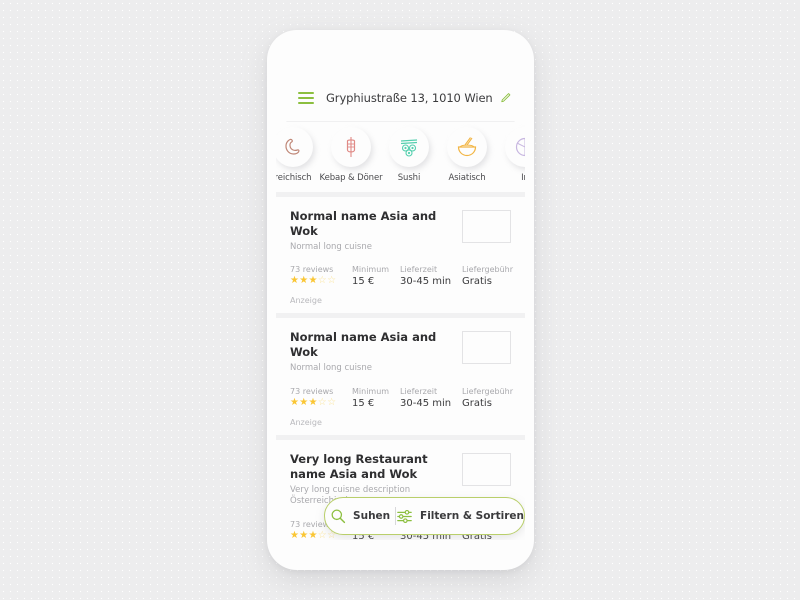 The height and width of the screenshot is (600, 800). What do you see at coordinates (467, 178) in the screenshot?
I see `category-label: Asiatisch` at bounding box center [467, 178].